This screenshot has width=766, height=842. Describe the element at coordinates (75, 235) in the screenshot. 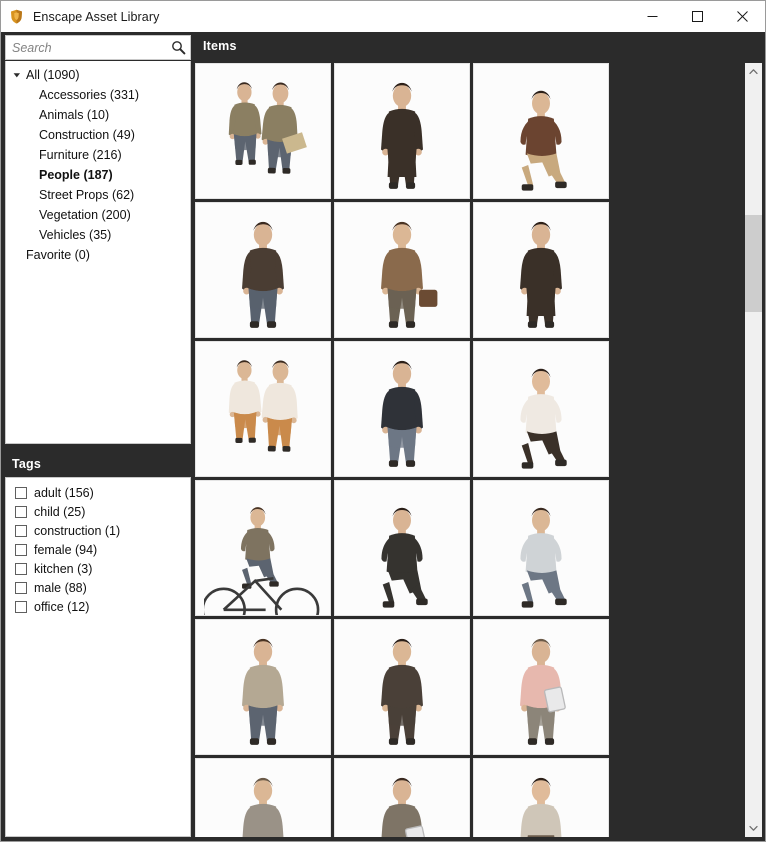

I see `tree-item-label: Vehicles (35)` at that location.